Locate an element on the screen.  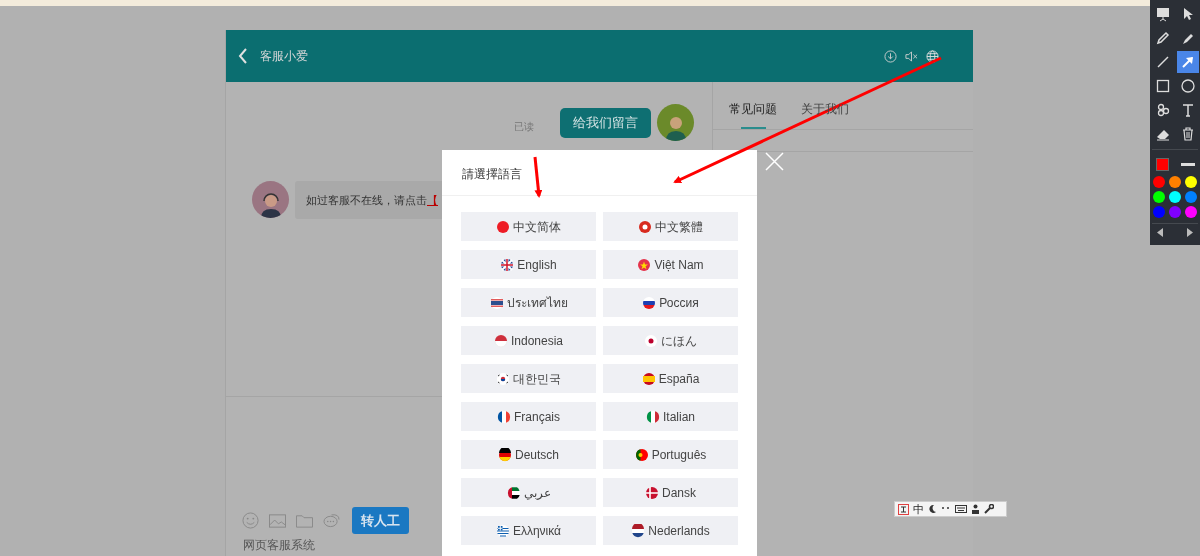
dialog-title: 請選擇語言 is located at coordinates (599, 173).